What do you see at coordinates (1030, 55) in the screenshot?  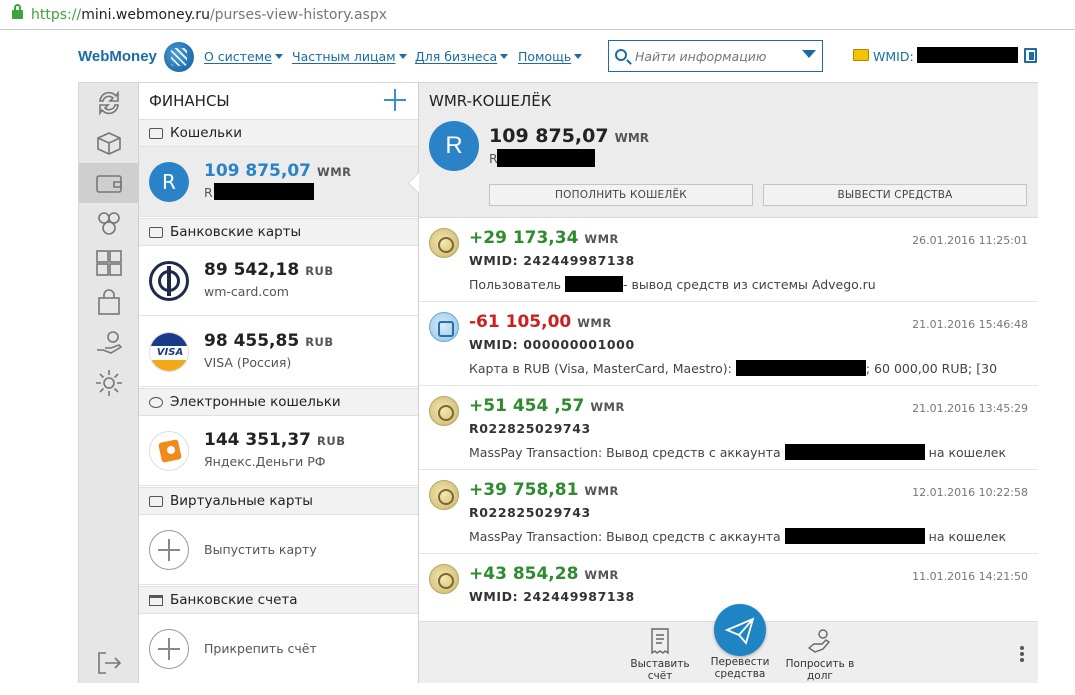 I see `exit-door-icon` at bounding box center [1030, 55].